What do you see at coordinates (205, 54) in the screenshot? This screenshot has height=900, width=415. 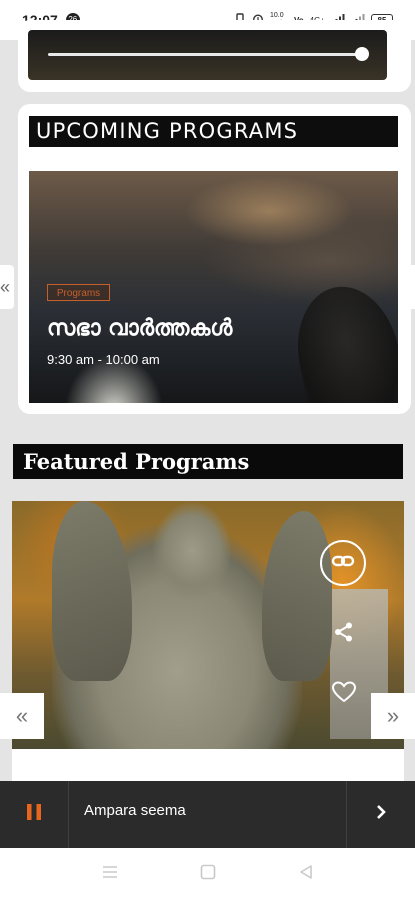 I see `seek-bar` at bounding box center [205, 54].